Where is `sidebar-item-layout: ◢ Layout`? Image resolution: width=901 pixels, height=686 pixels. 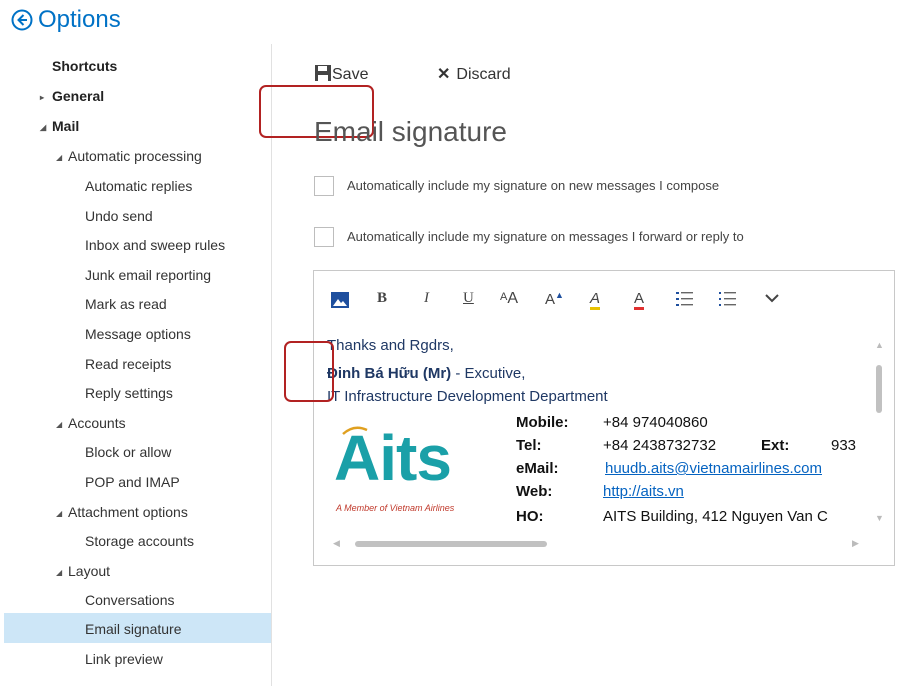
sidebar-item-layout: ◢ Layout is located at coordinates (83, 571).